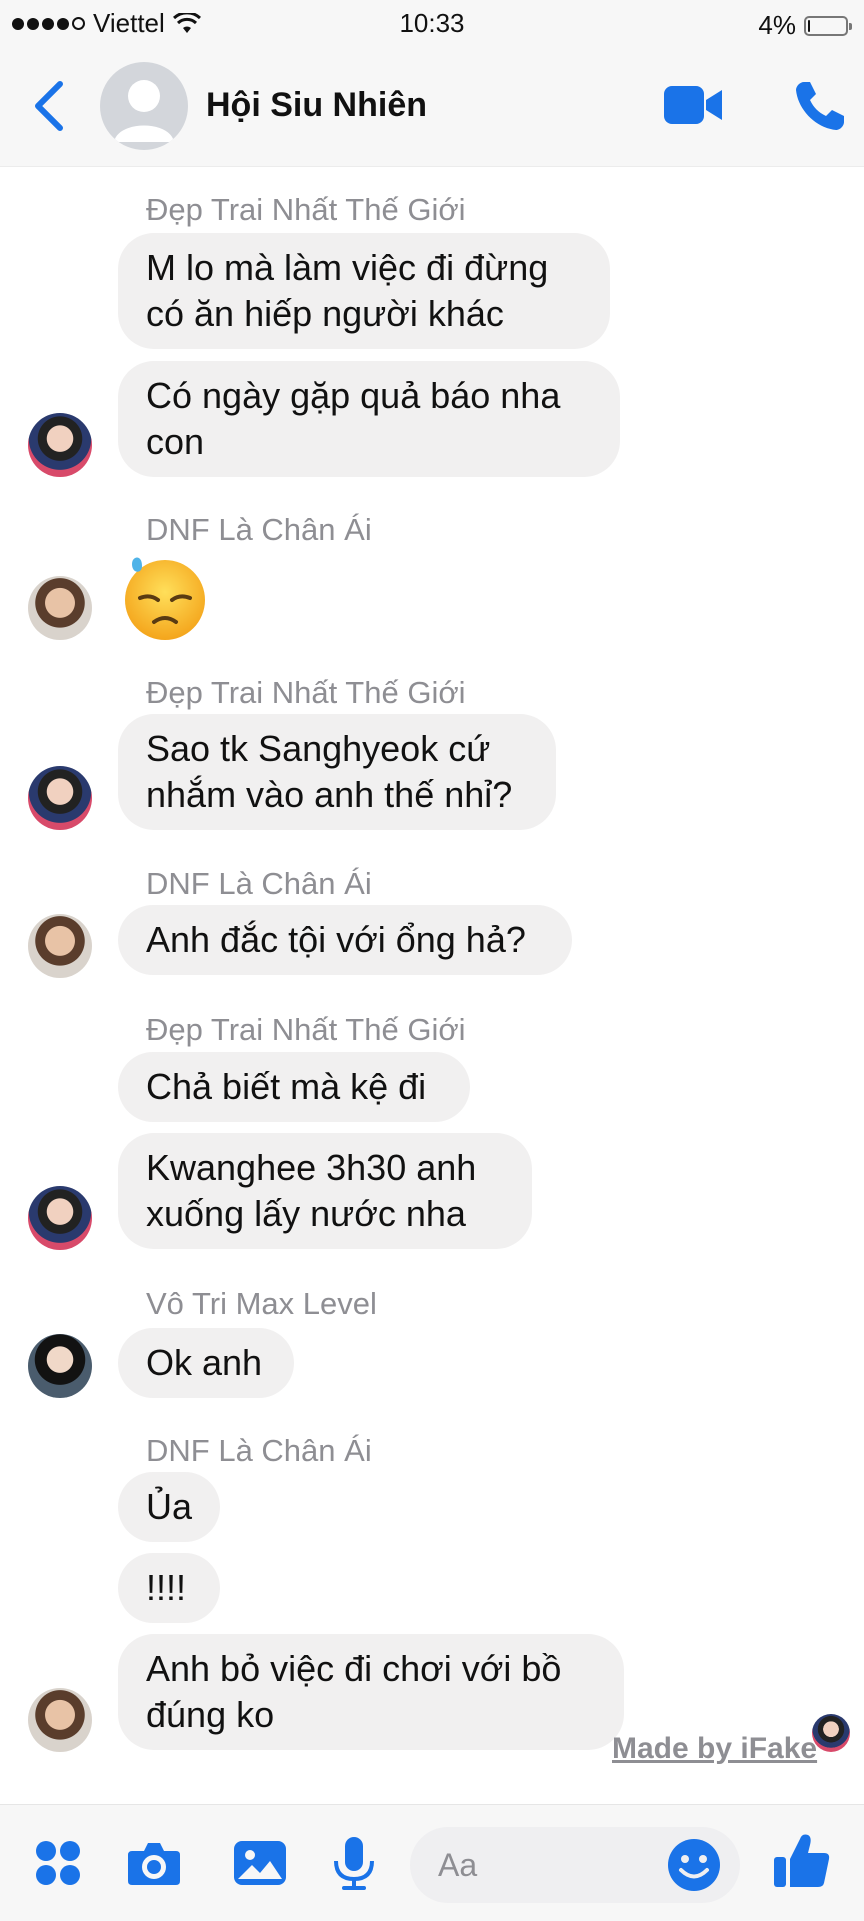 This screenshot has height=1921, width=864. Describe the element at coordinates (144, 111) in the screenshot. I see `person-placeholder-icon` at that location.